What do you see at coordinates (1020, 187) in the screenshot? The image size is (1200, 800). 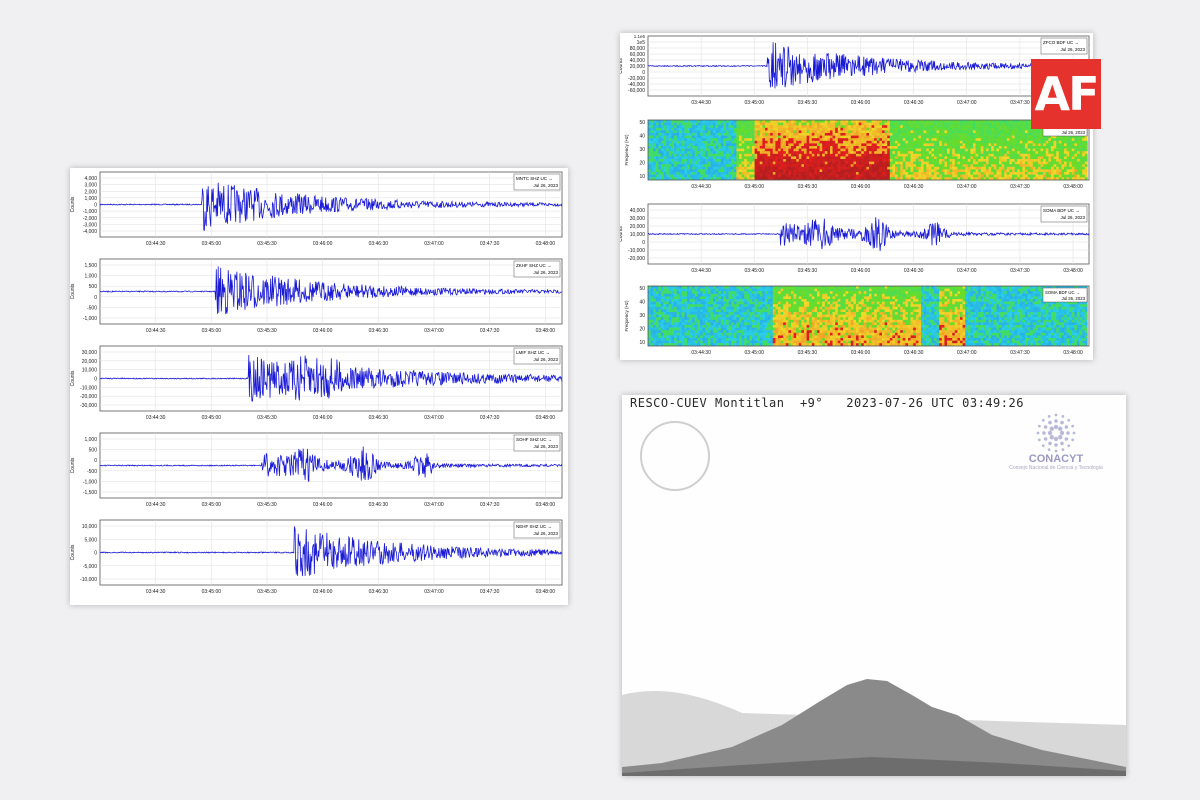 I see `x-tick-label: 03:47:30` at bounding box center [1020, 187].